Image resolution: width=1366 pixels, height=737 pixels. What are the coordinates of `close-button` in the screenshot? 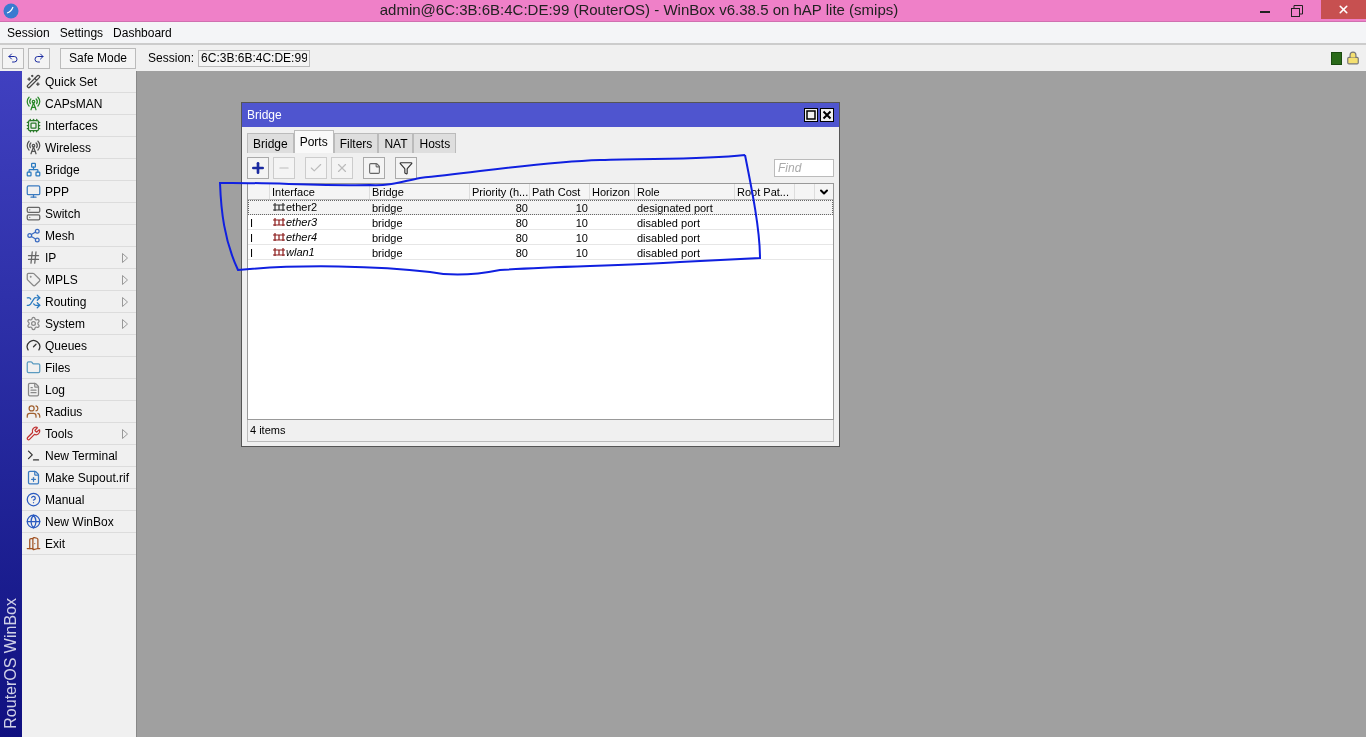 It's located at (1343, 9).